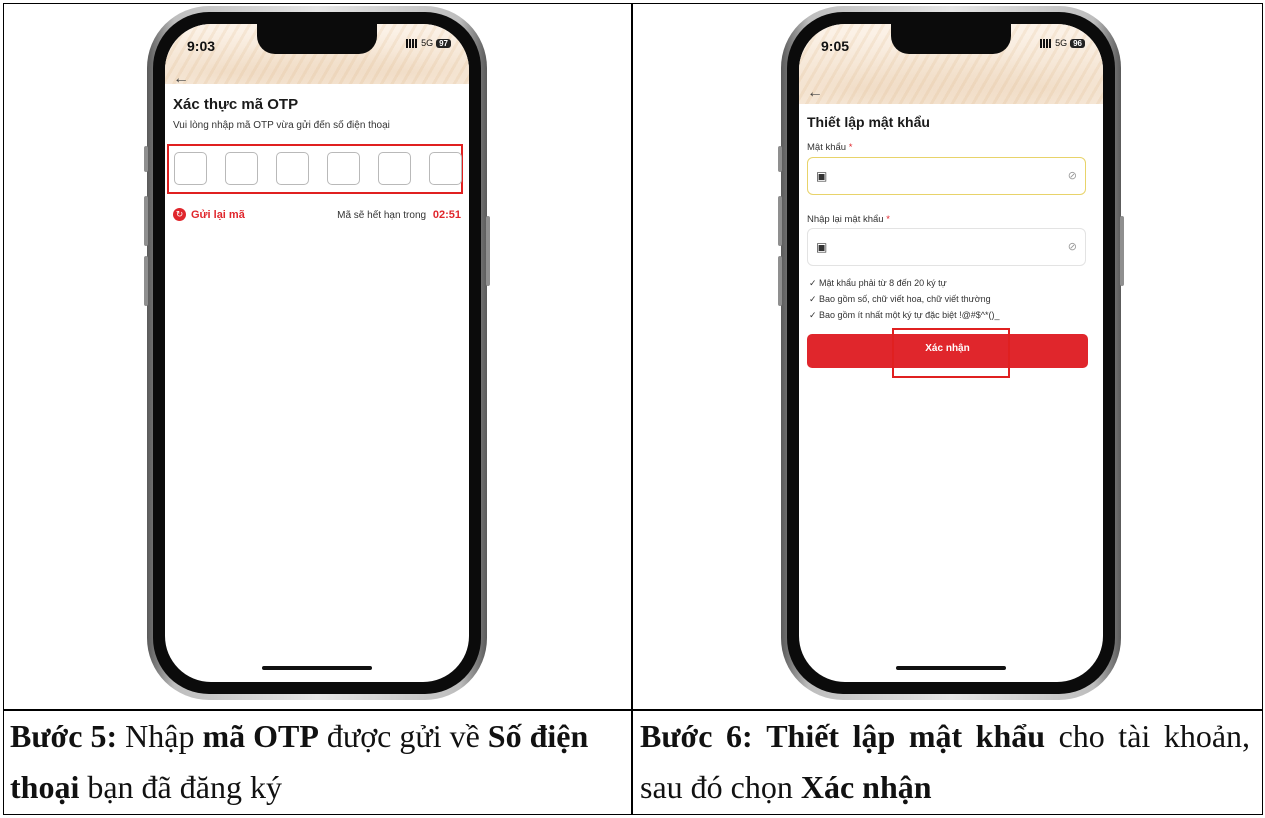  I want to click on confirm-password-label: Nhập lại mật khẩu *, so click(848, 219).